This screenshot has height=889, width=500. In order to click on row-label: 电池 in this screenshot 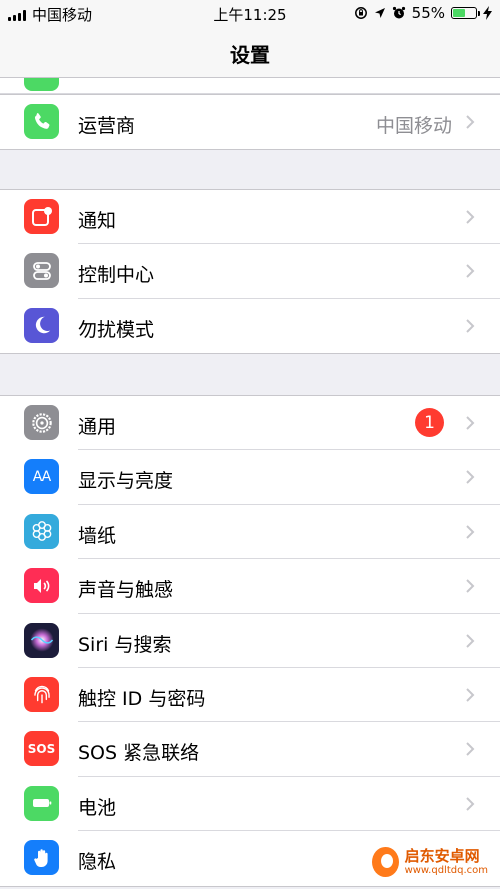, I will do `click(97, 807)`.